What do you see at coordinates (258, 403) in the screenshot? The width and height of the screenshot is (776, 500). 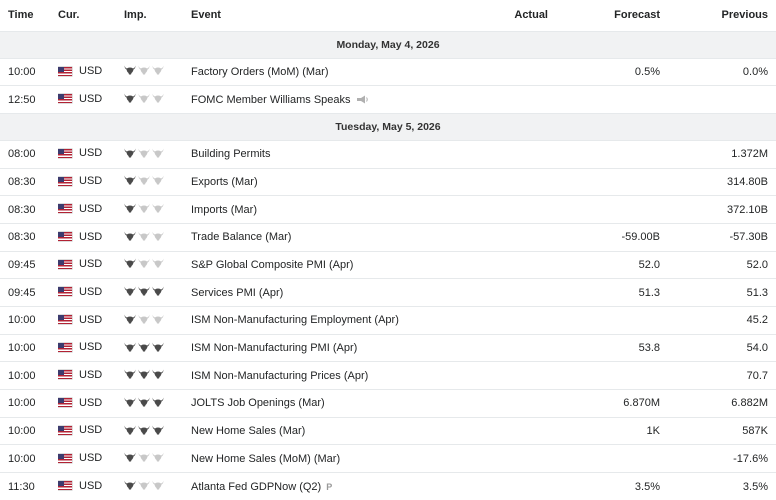 I see `event-name: JOLTS Job Openings (Mar)` at bounding box center [258, 403].